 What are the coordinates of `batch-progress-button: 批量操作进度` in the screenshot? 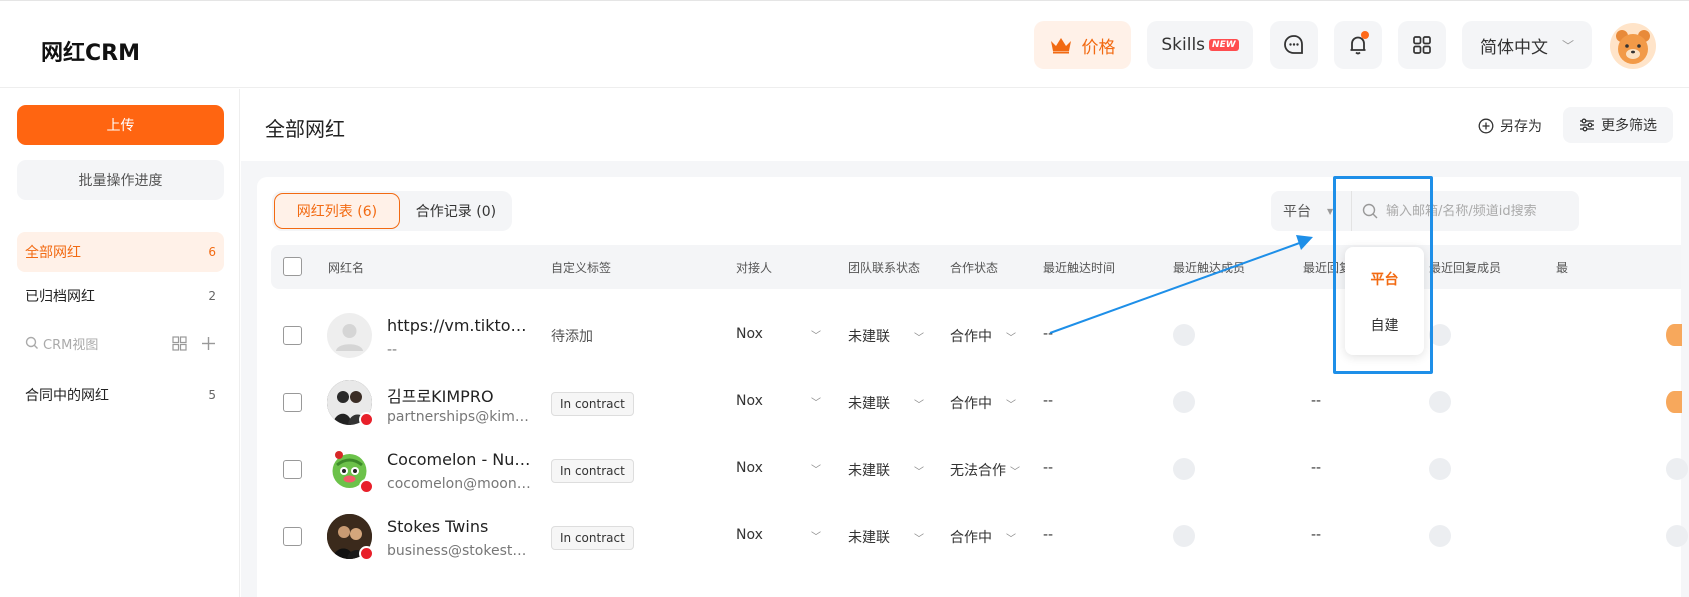 It's located at (120, 180).